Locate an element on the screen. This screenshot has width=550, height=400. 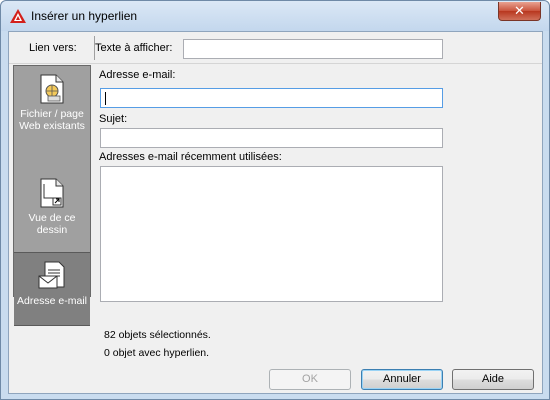
sidebar-item-existing-file: Fichier / page Web existants is located at coordinates (52, 106).